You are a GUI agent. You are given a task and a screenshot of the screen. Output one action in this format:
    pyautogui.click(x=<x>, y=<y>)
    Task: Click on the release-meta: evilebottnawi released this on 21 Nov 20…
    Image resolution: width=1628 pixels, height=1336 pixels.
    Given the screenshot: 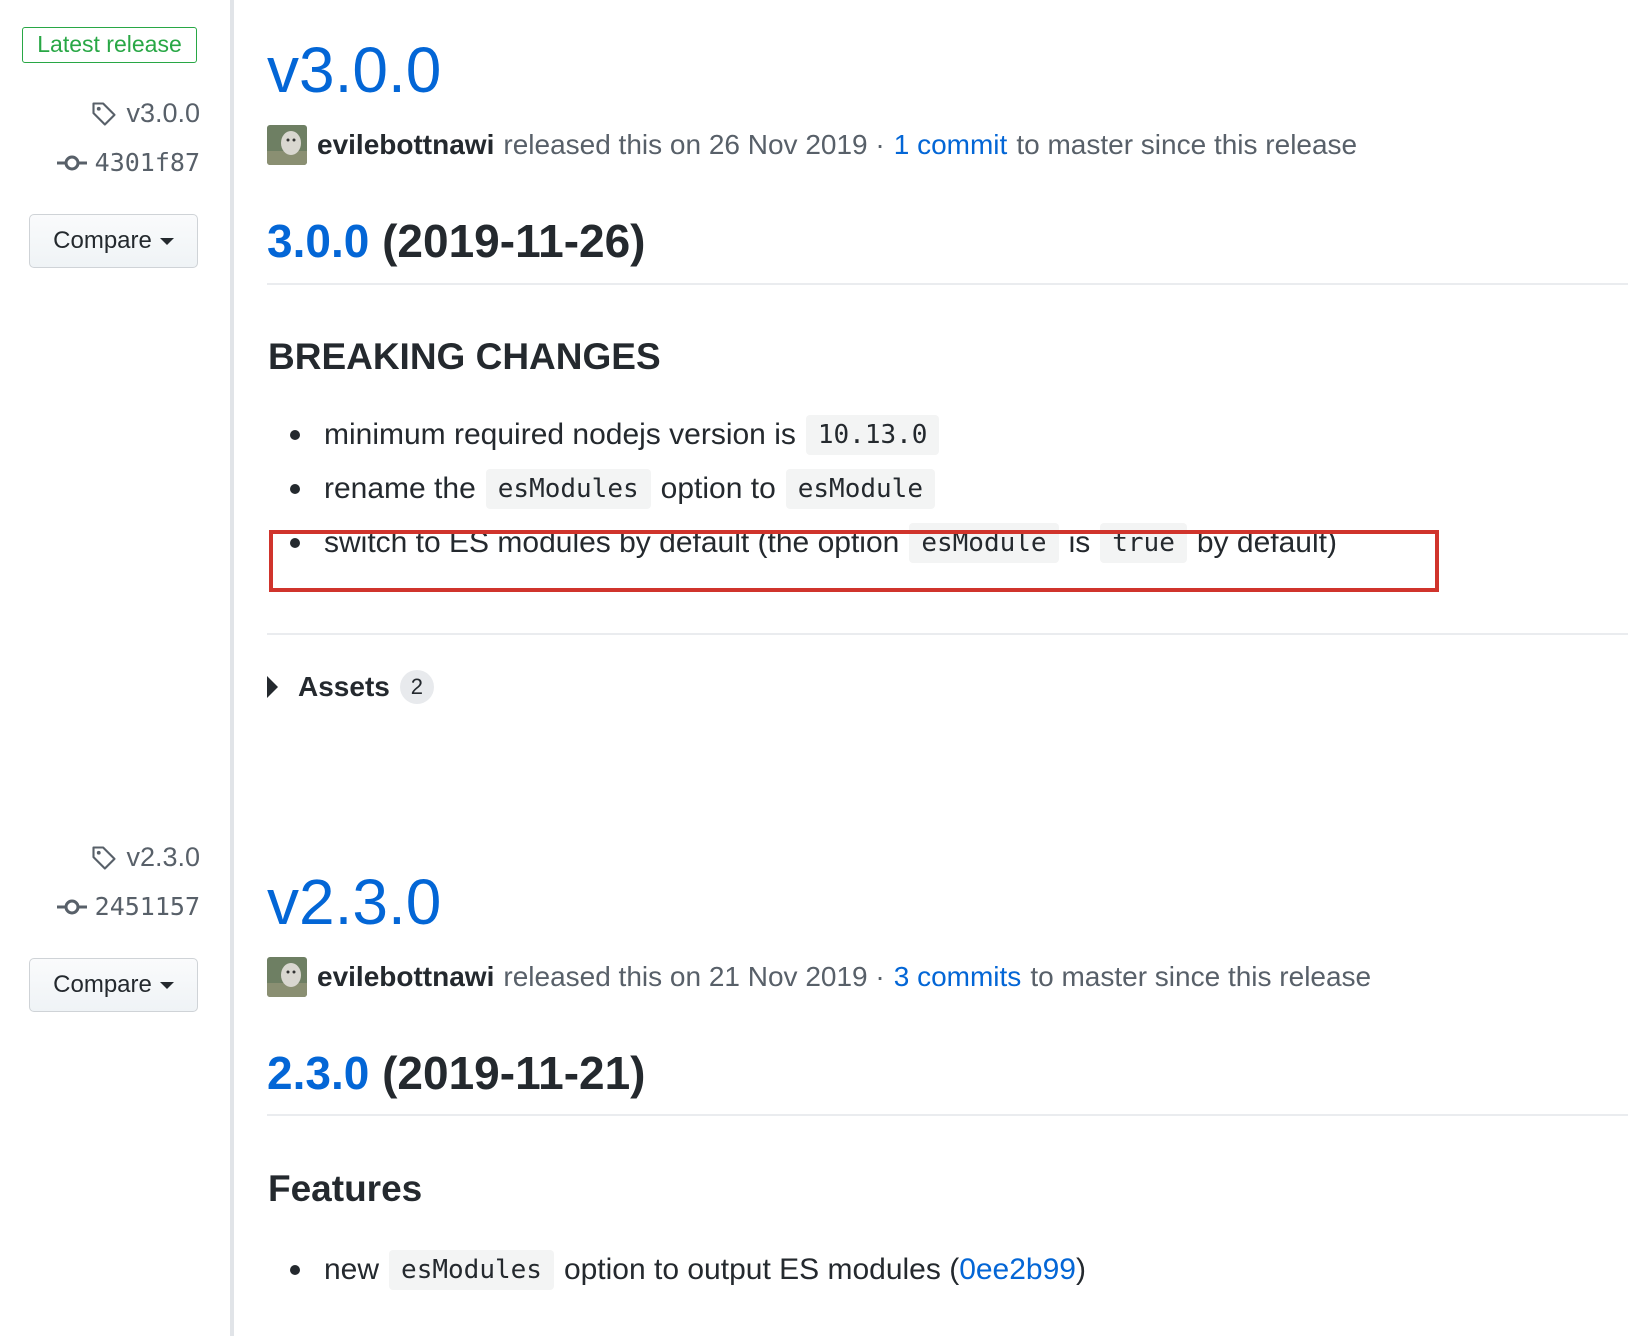 What is the action you would take?
    pyautogui.click(x=819, y=977)
    